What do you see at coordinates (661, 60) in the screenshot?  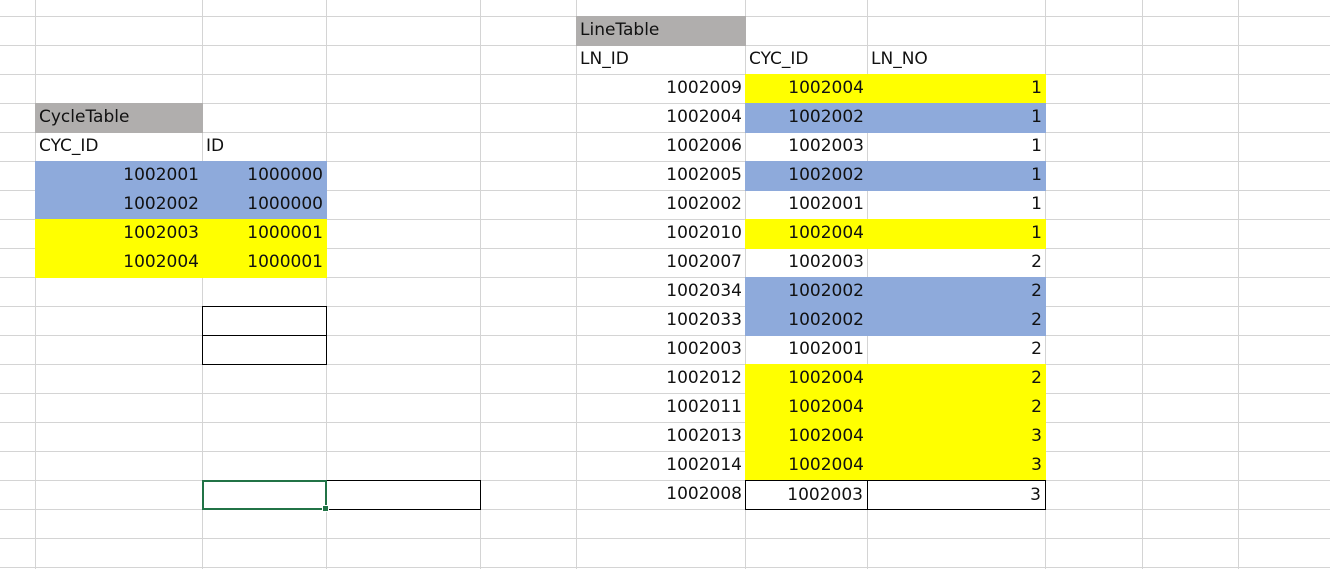 I see `line-table-header-ln-id: LN_ID` at bounding box center [661, 60].